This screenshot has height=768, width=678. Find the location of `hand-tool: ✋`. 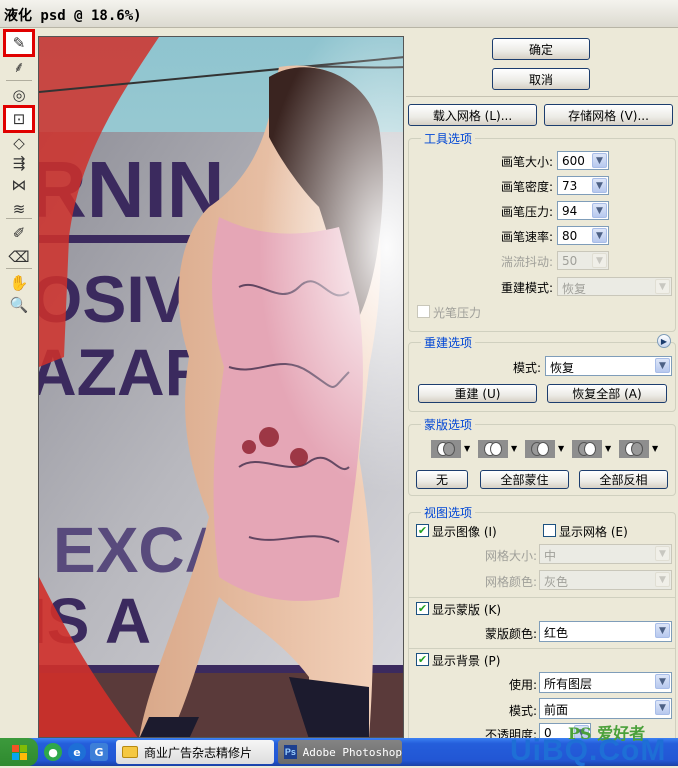

hand-tool: ✋ is located at coordinates (19, 283).